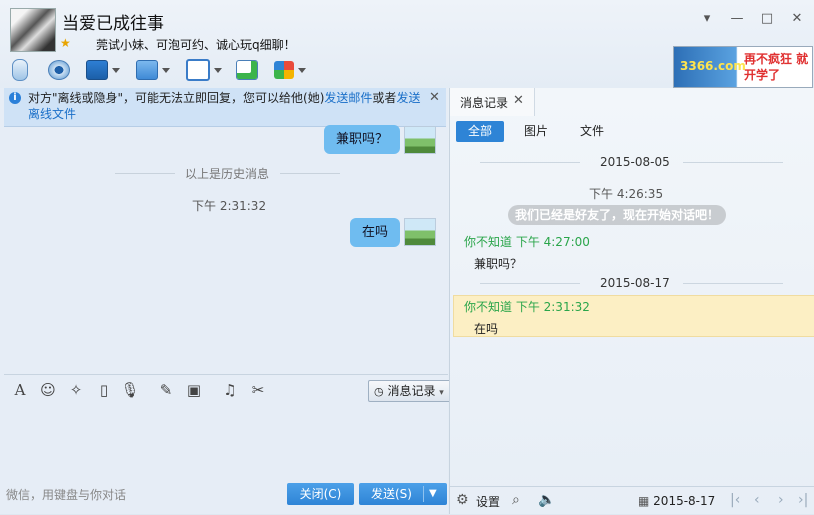 The image size is (814, 515). Describe the element at coordinates (66, 495) in the screenshot. I see `input-hint: 微信，用键盘与你对话` at that location.